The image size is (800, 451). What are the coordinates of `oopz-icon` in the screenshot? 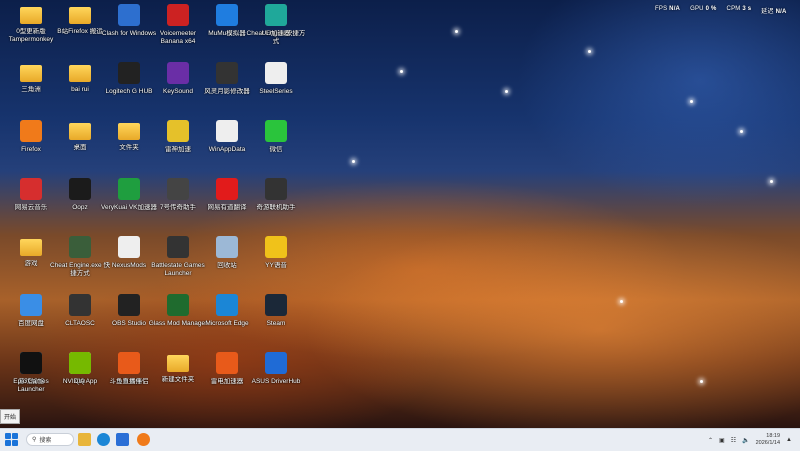 It's located at (80, 189).